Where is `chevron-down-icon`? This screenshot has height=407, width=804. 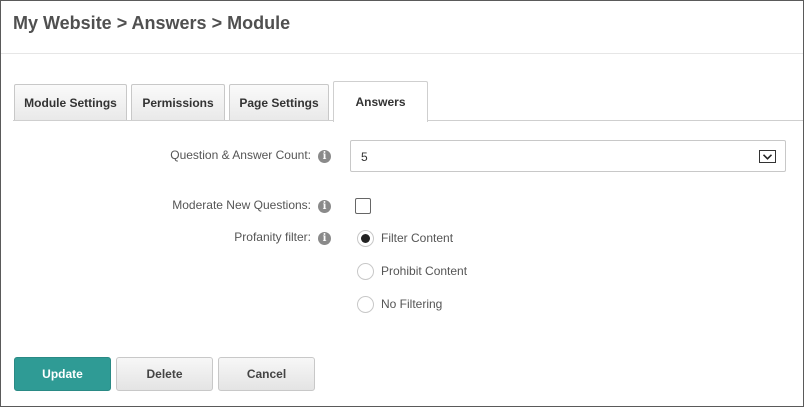
chevron-down-icon is located at coordinates (767, 156).